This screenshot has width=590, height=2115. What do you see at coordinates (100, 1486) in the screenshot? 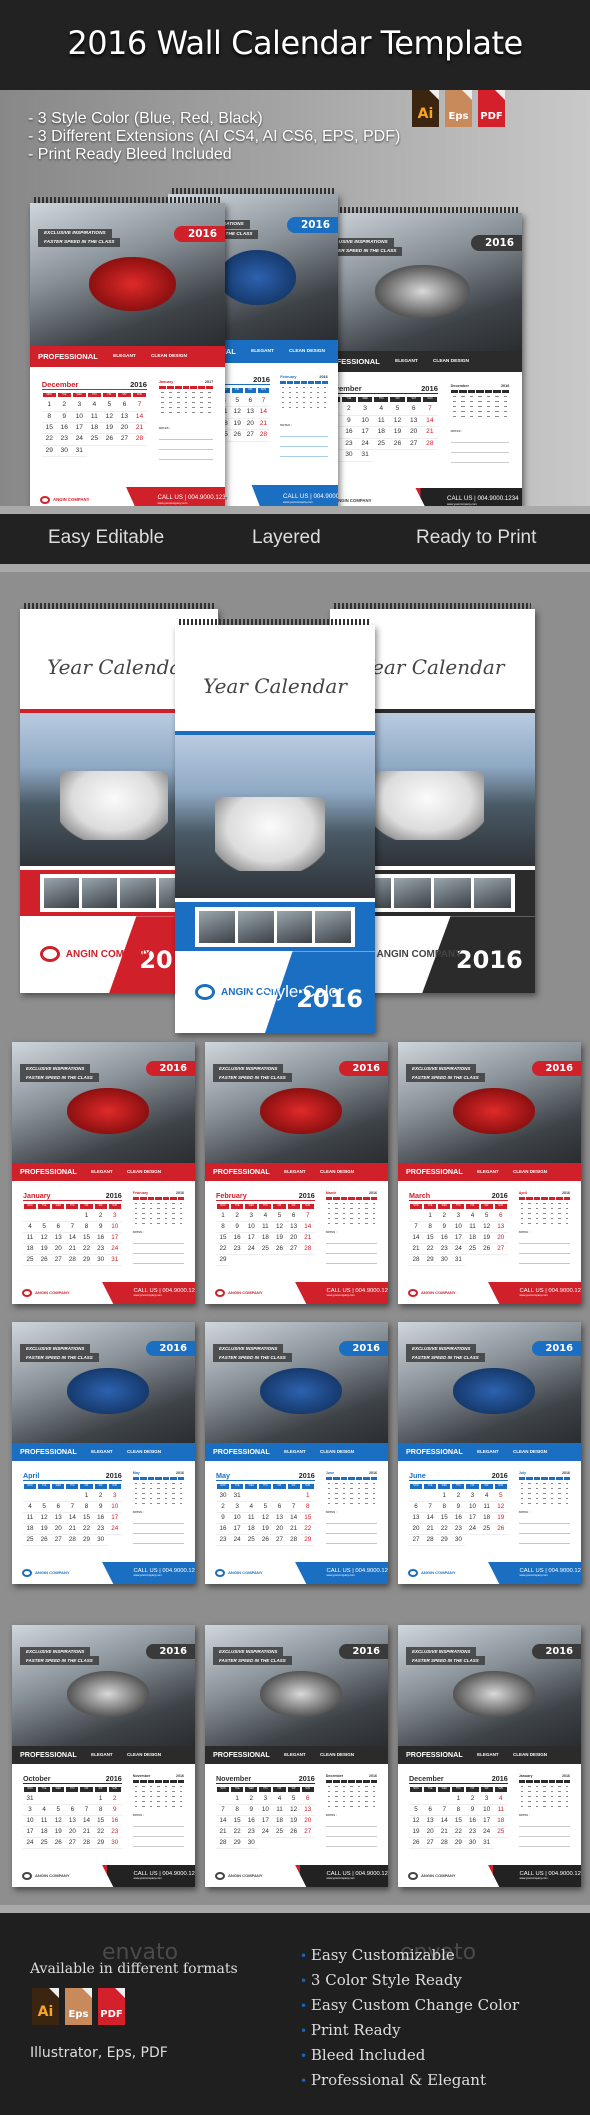
I see `weekday-label: SAT` at bounding box center [100, 1486].